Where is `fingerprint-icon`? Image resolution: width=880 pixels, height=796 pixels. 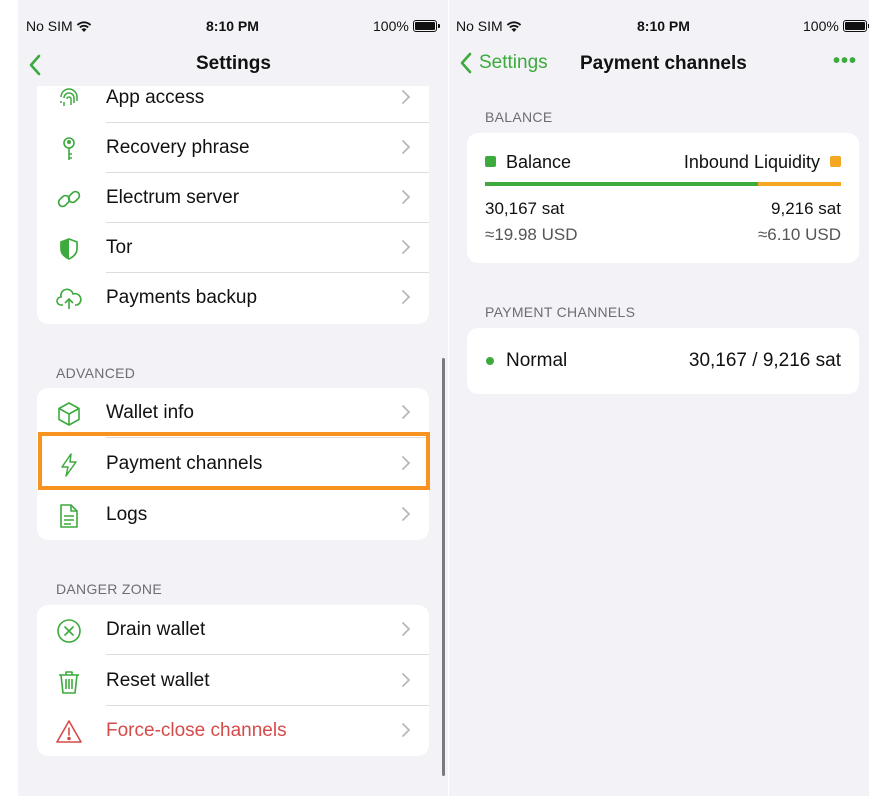
fingerprint-icon is located at coordinates (69, 97).